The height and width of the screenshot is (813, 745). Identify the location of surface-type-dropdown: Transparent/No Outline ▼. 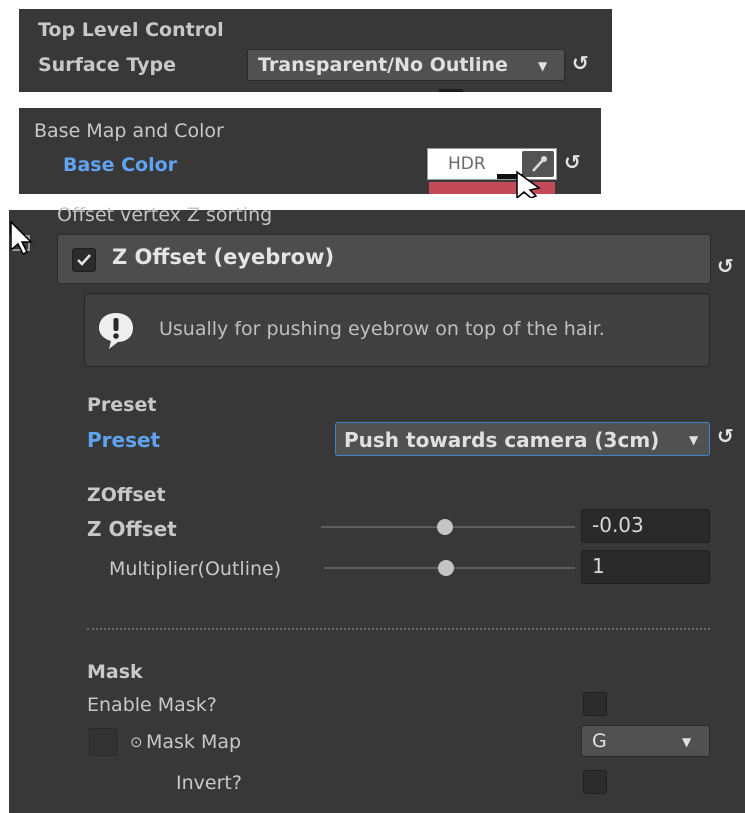
(406, 65).